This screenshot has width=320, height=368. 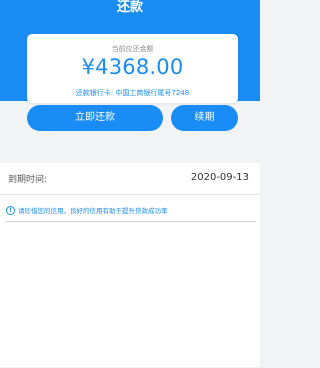 I want to click on due-amount: ¥4368.00, so click(x=132, y=67).